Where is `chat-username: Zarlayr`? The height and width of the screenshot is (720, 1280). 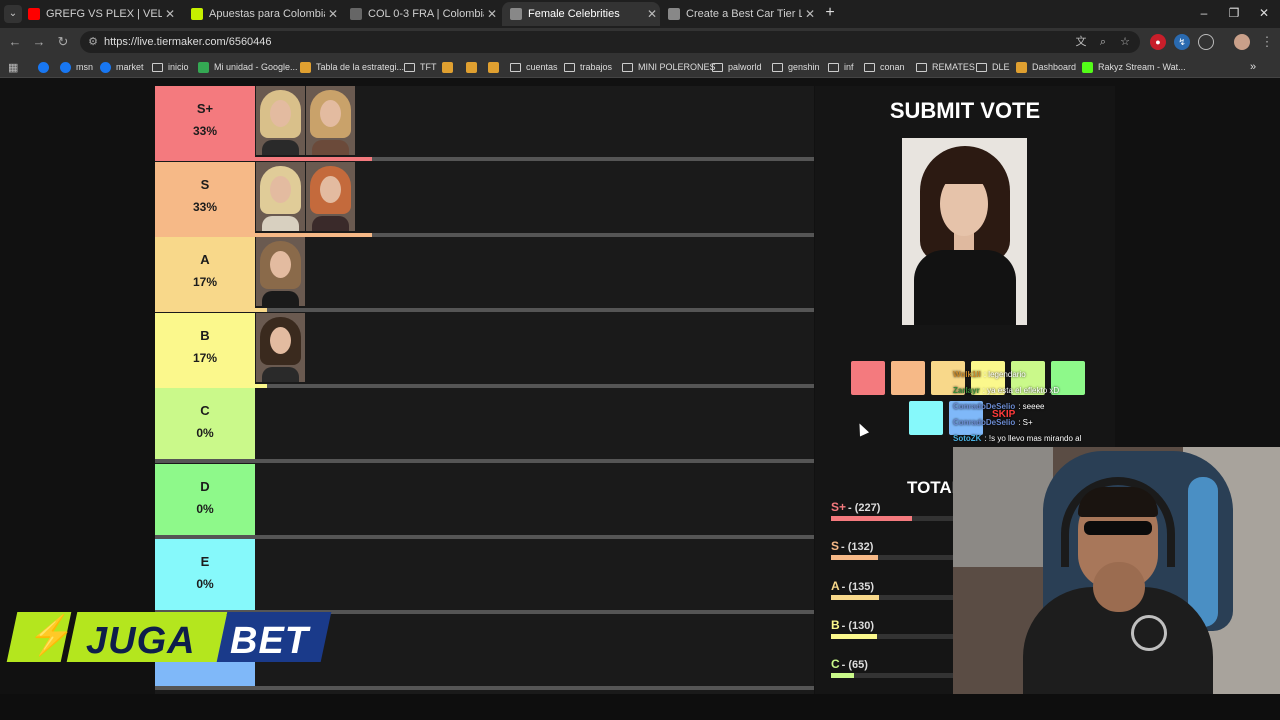 chat-username: Zarlayr is located at coordinates (966, 390).